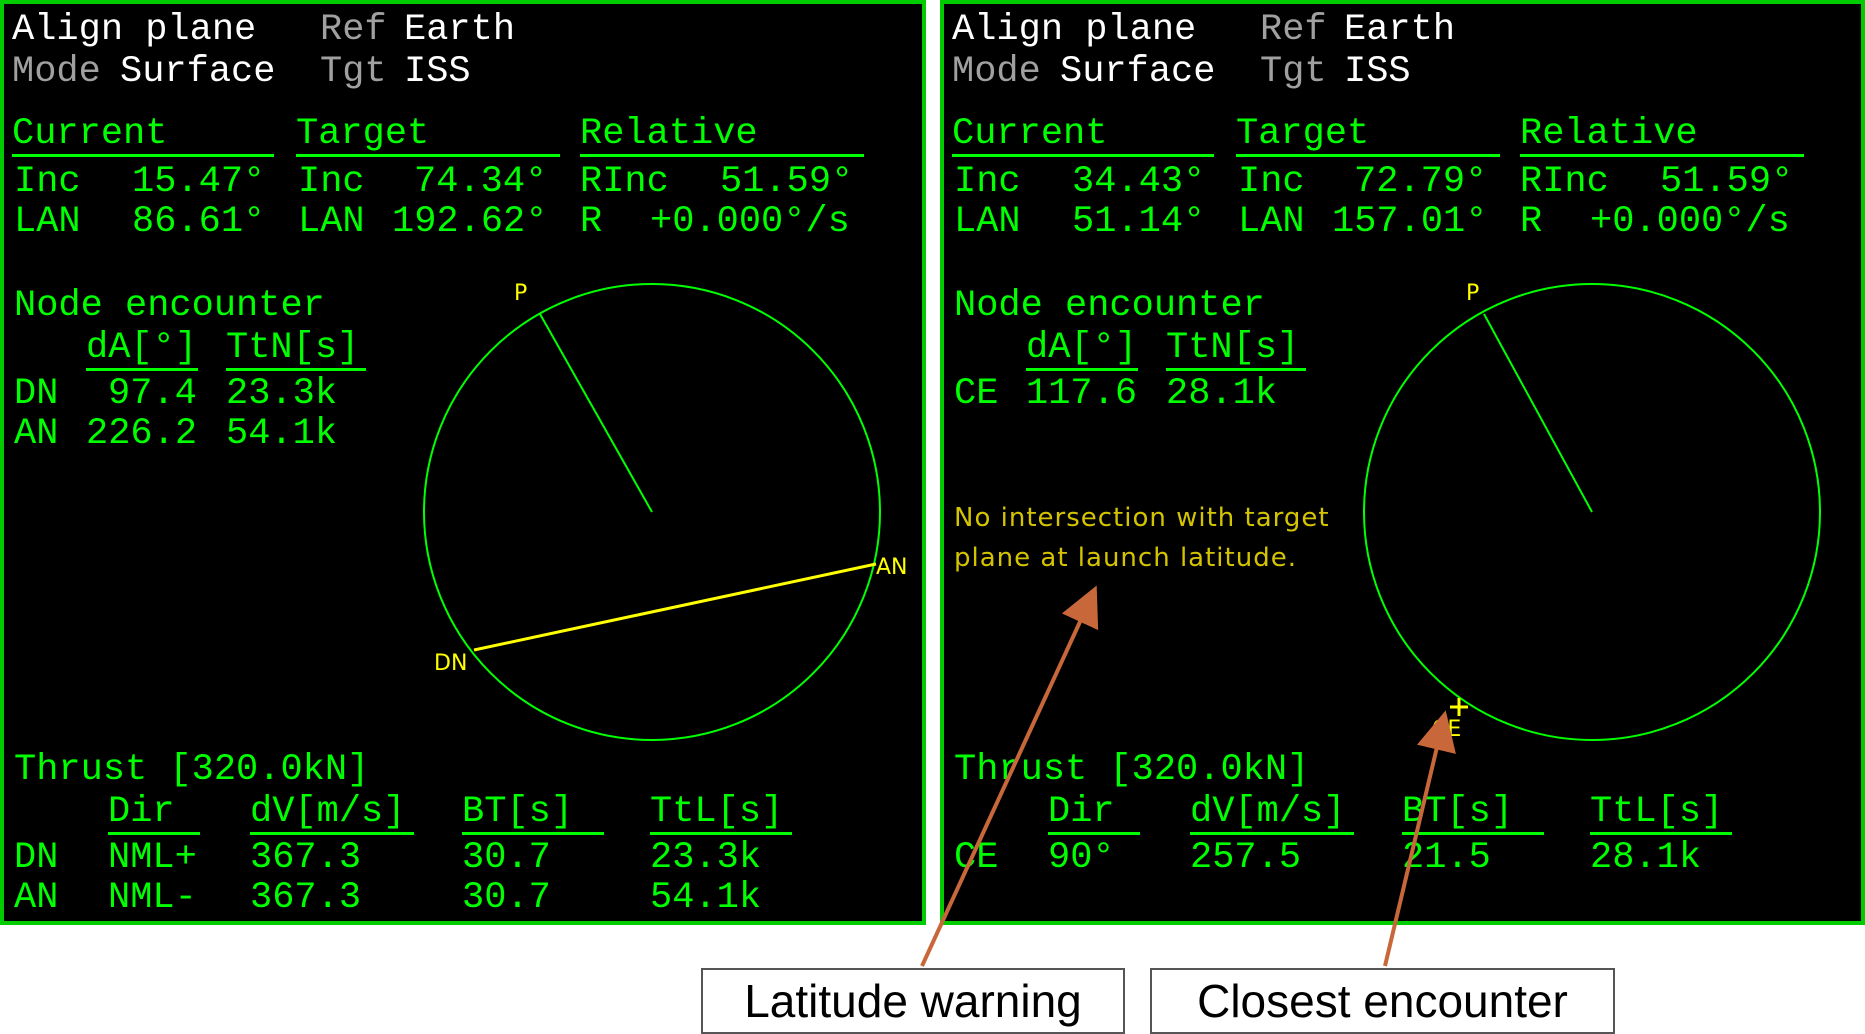  Describe the element at coordinates (1446, 858) in the screenshot. I see `thrust-row-bt: 21.5` at that location.